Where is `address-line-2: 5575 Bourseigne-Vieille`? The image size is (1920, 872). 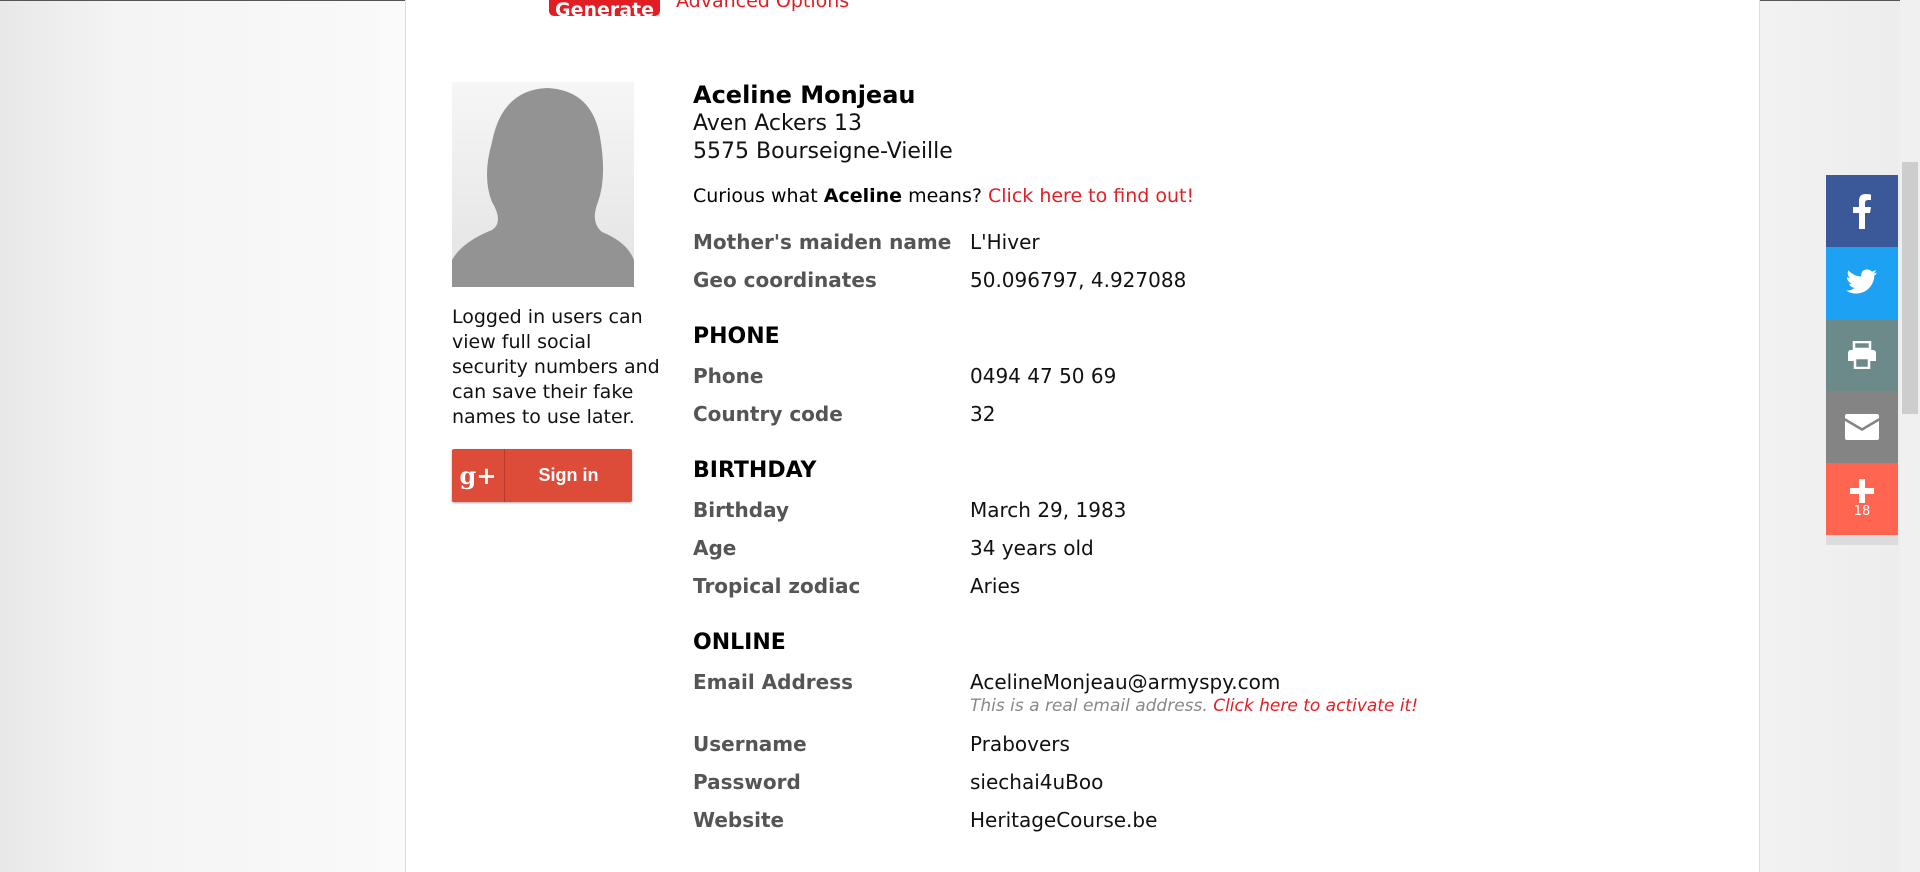 address-line-2: 5575 Bourseigne-Vieille is located at coordinates (823, 151).